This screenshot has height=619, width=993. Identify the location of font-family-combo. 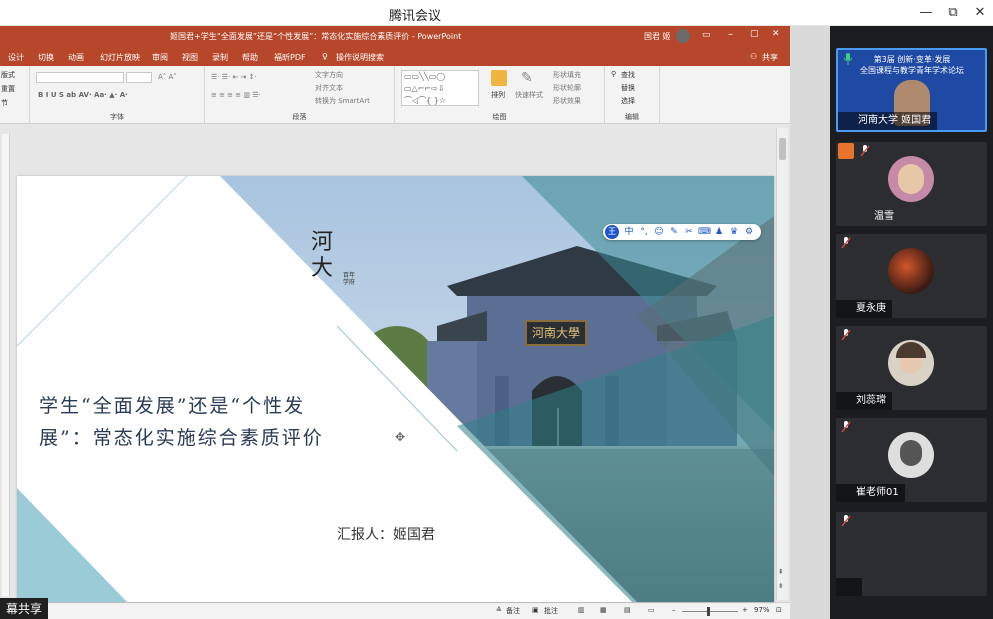
(80, 77).